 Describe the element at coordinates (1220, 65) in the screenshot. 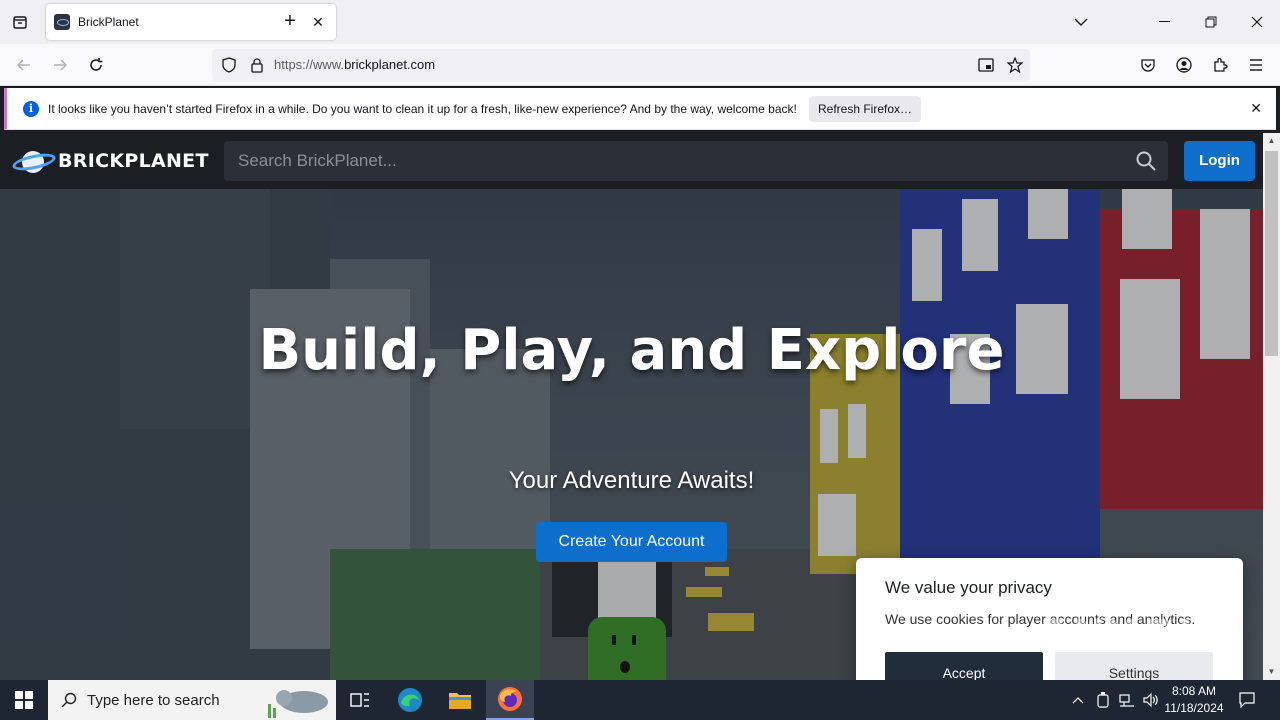

I see `extensions-icon` at that location.